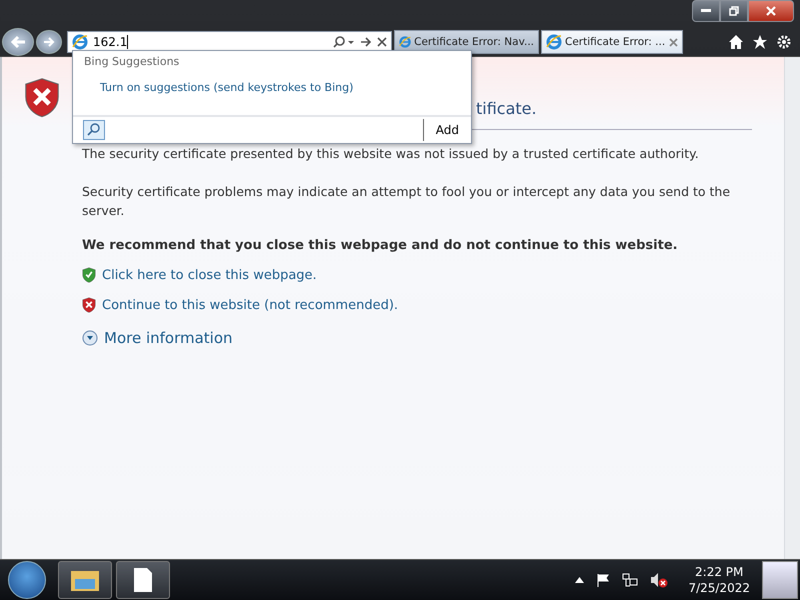  I want to click on restore-icon, so click(734, 11).